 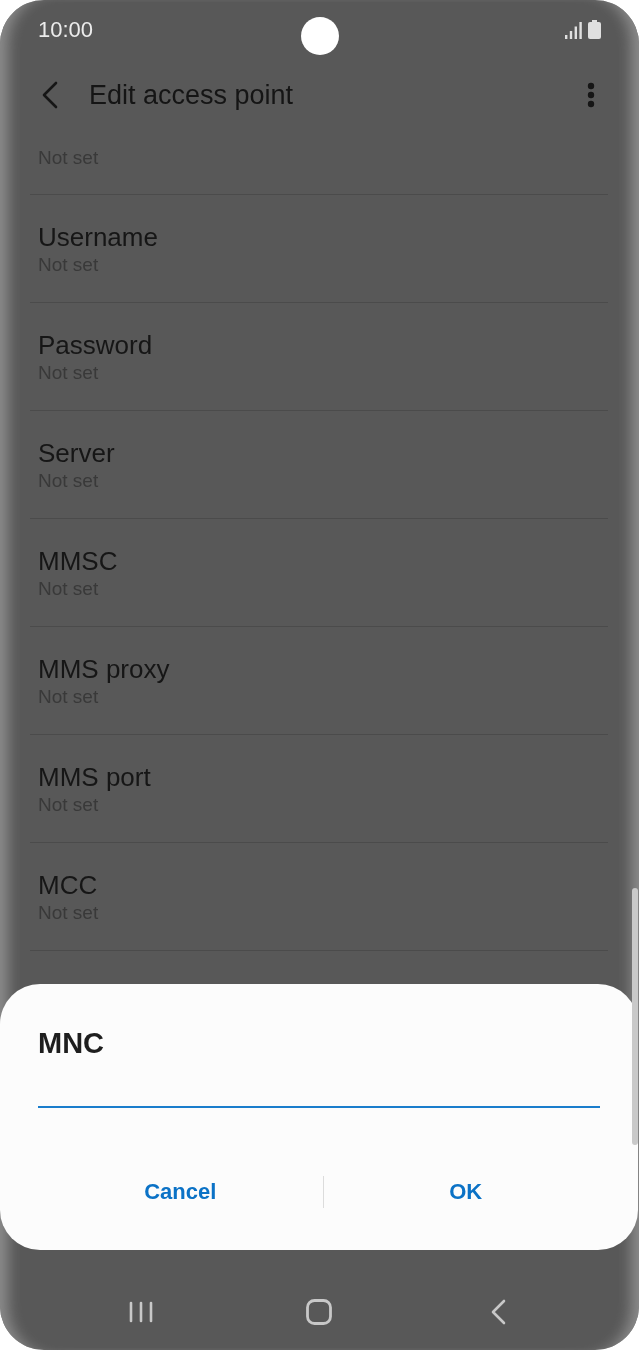 What do you see at coordinates (591, 95) in the screenshot?
I see `more-options-icon` at bounding box center [591, 95].